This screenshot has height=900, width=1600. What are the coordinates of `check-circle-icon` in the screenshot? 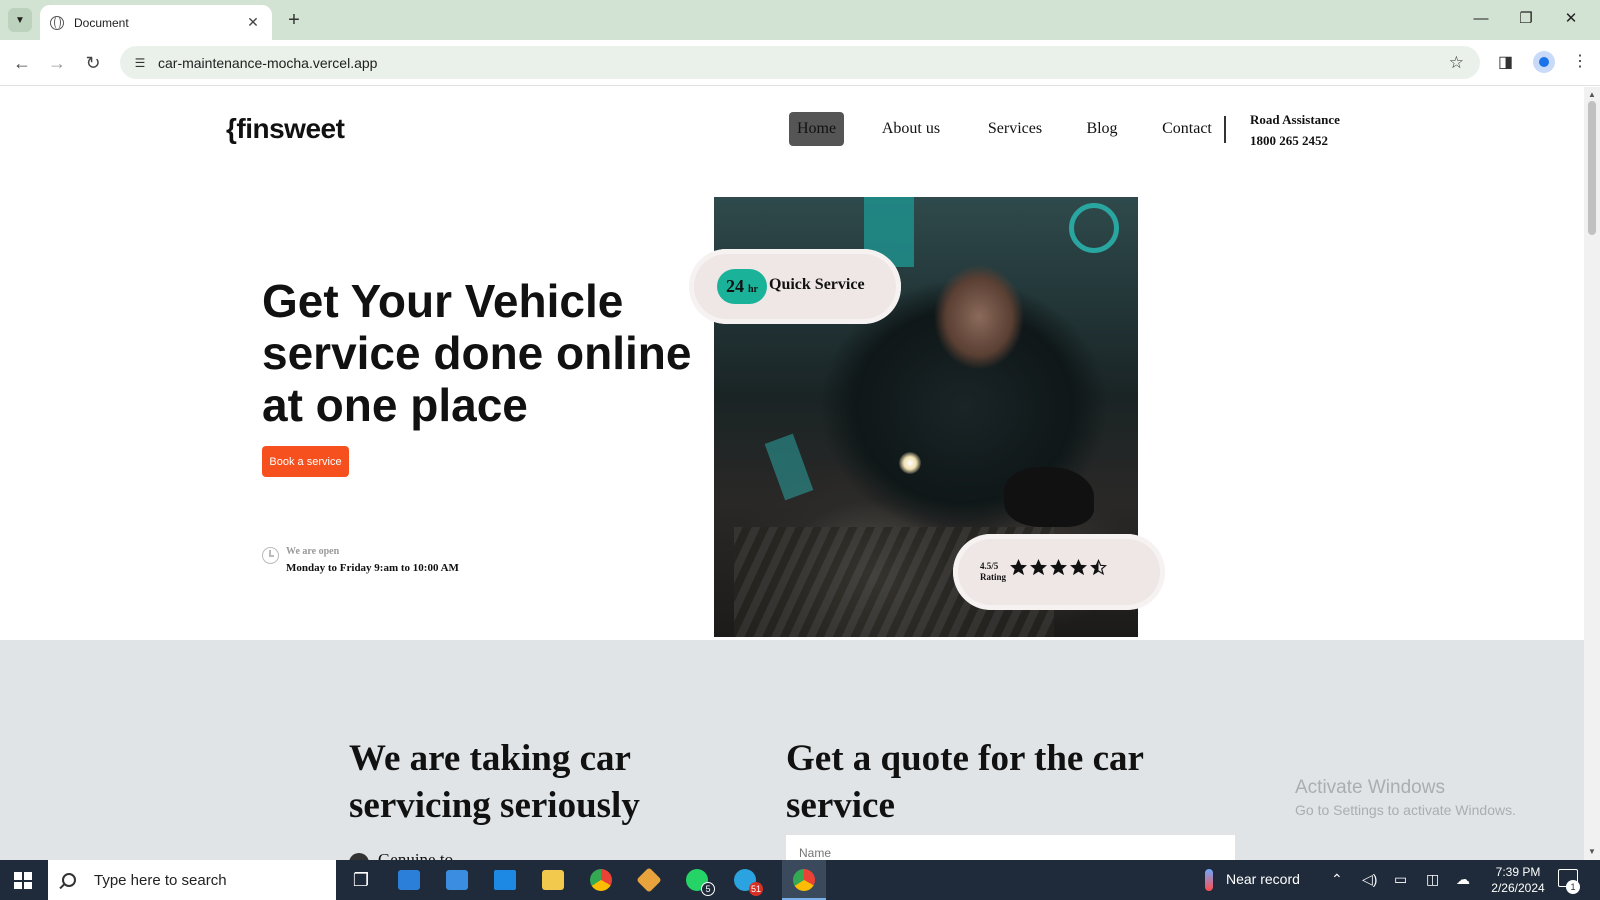 It's located at (359, 856).